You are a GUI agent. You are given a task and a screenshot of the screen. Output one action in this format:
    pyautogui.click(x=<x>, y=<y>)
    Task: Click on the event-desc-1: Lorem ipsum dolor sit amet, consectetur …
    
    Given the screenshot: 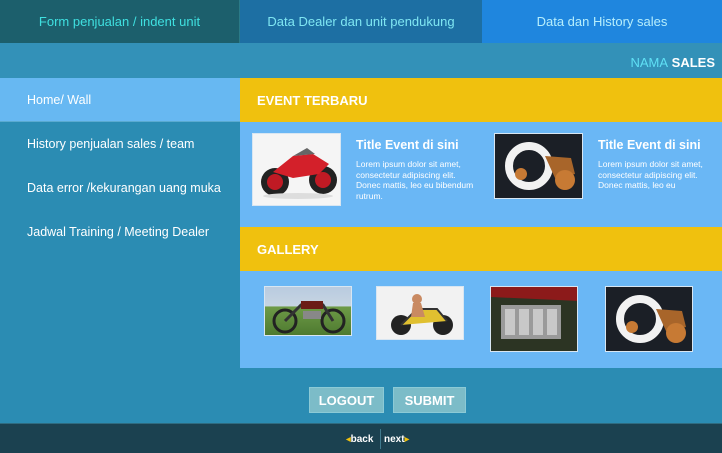 What is the action you would take?
    pyautogui.click(x=415, y=180)
    